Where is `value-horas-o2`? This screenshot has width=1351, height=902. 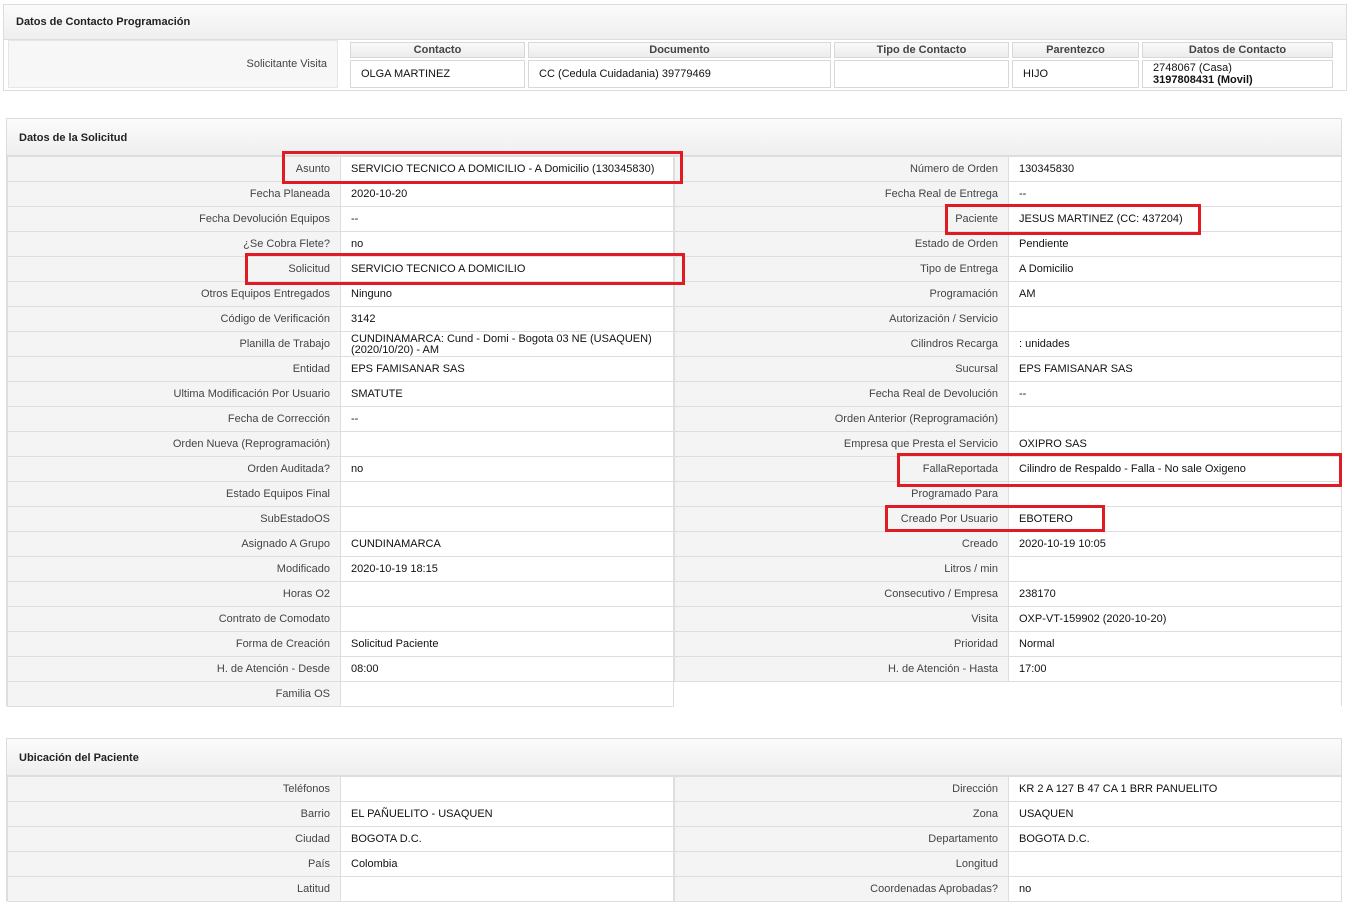
value-horas-o2 is located at coordinates (507, 594).